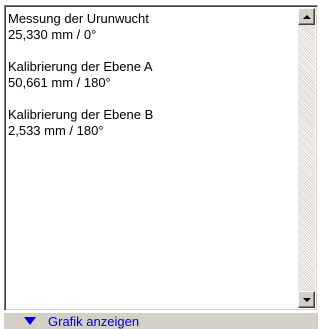 The image size is (325, 329). I want to click on scroll-down-button, so click(306, 299).